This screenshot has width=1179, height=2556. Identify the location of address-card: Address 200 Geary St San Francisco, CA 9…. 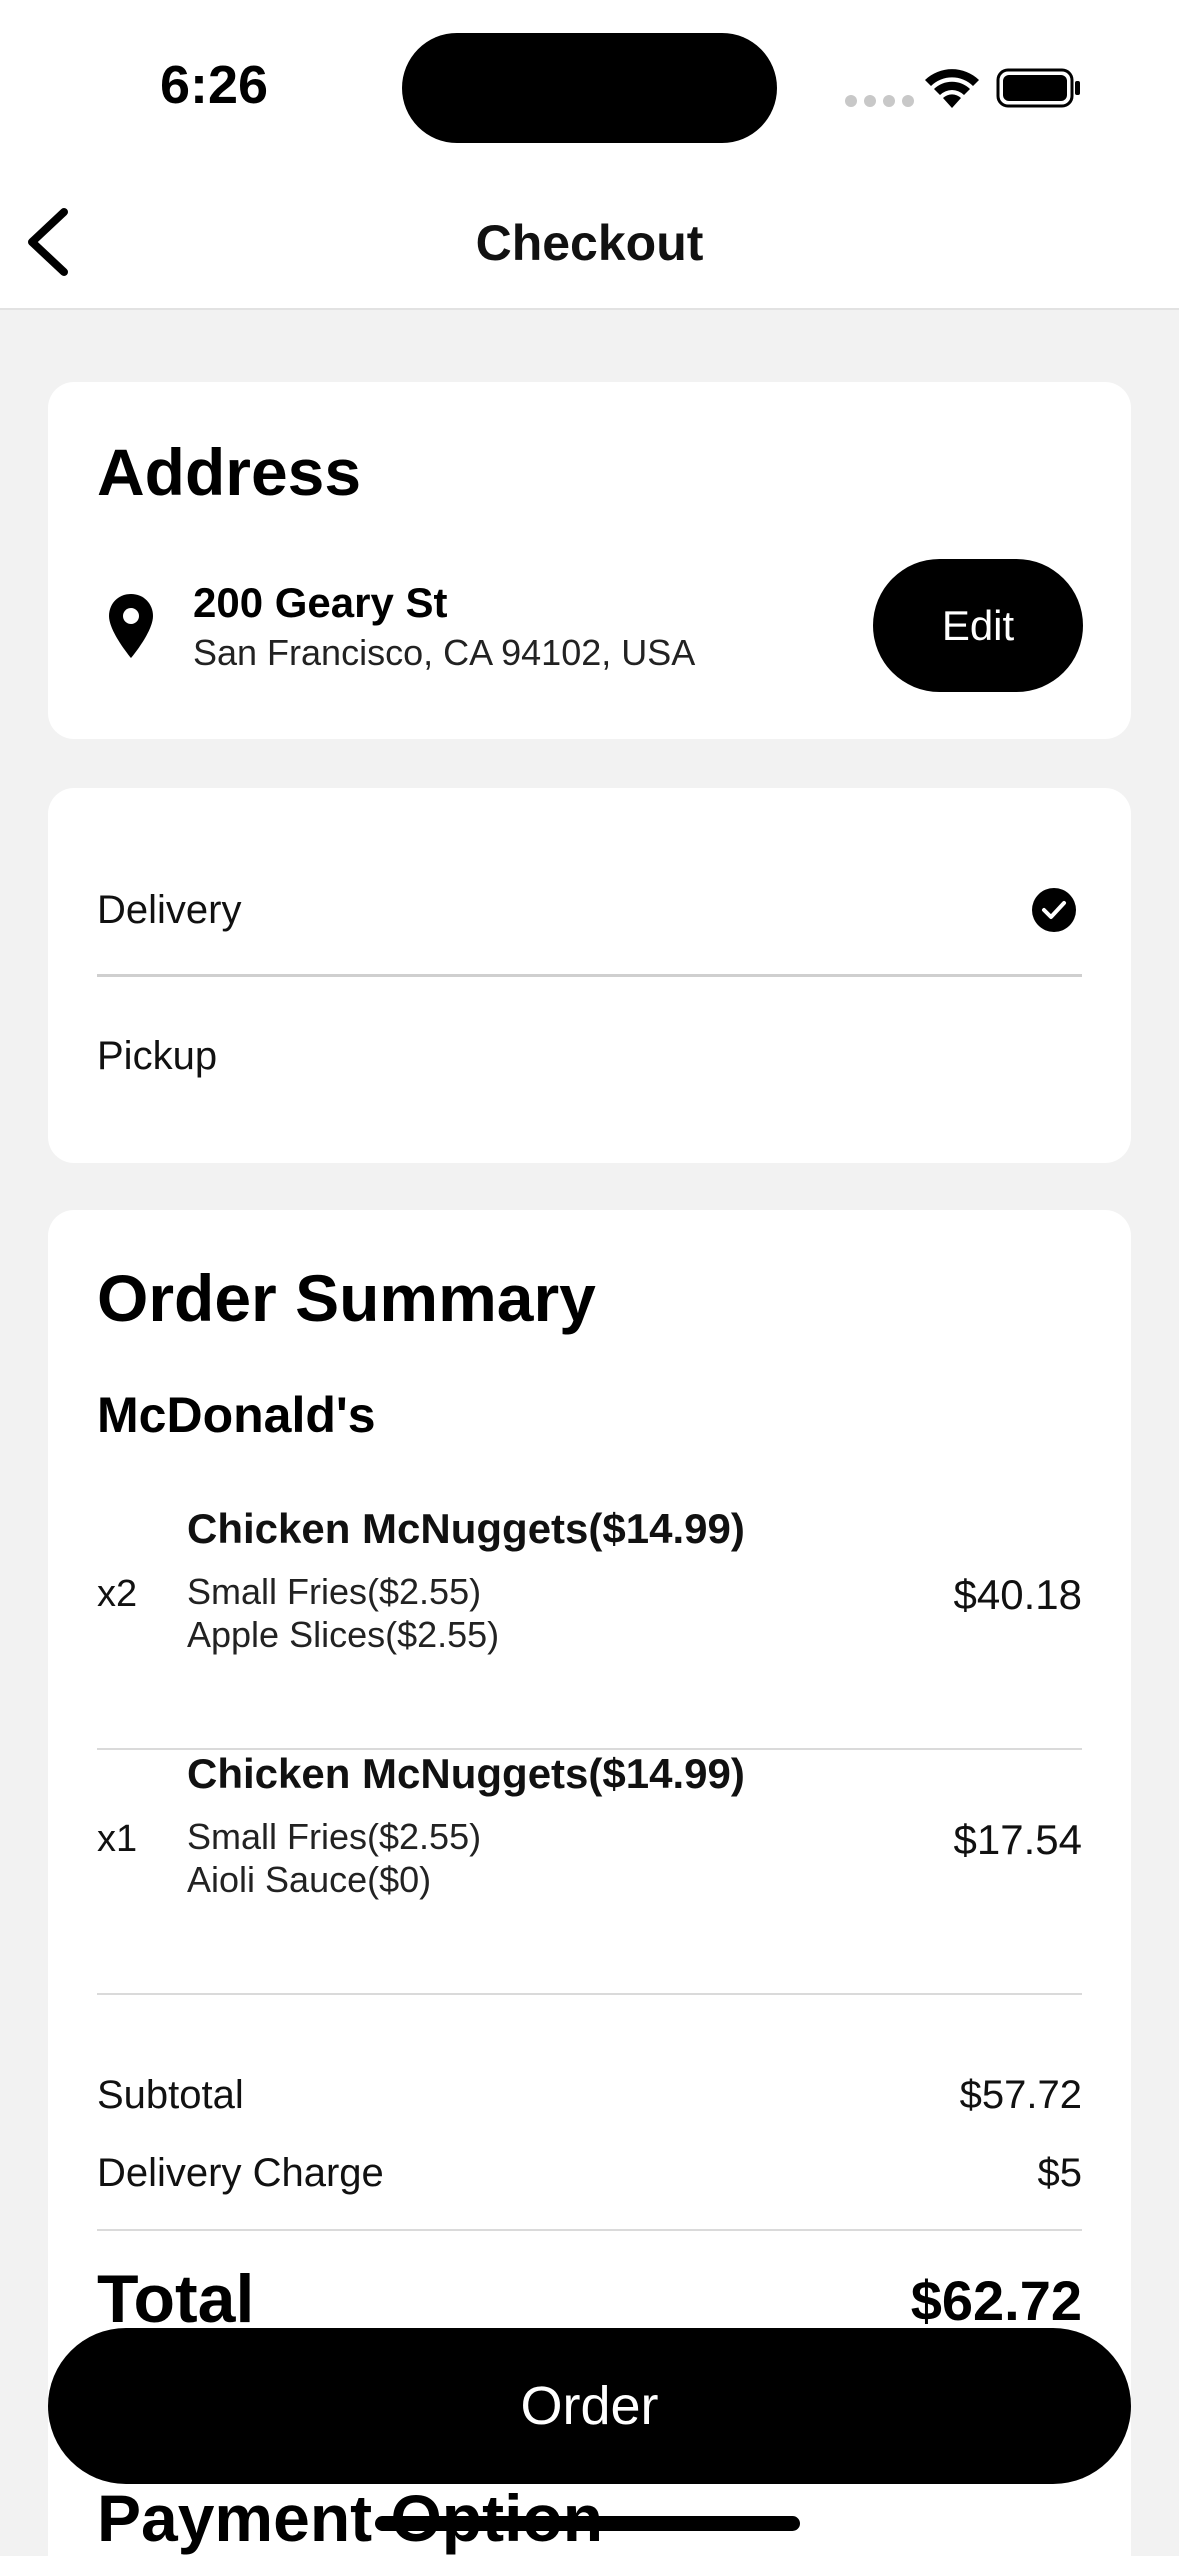
(589, 560).